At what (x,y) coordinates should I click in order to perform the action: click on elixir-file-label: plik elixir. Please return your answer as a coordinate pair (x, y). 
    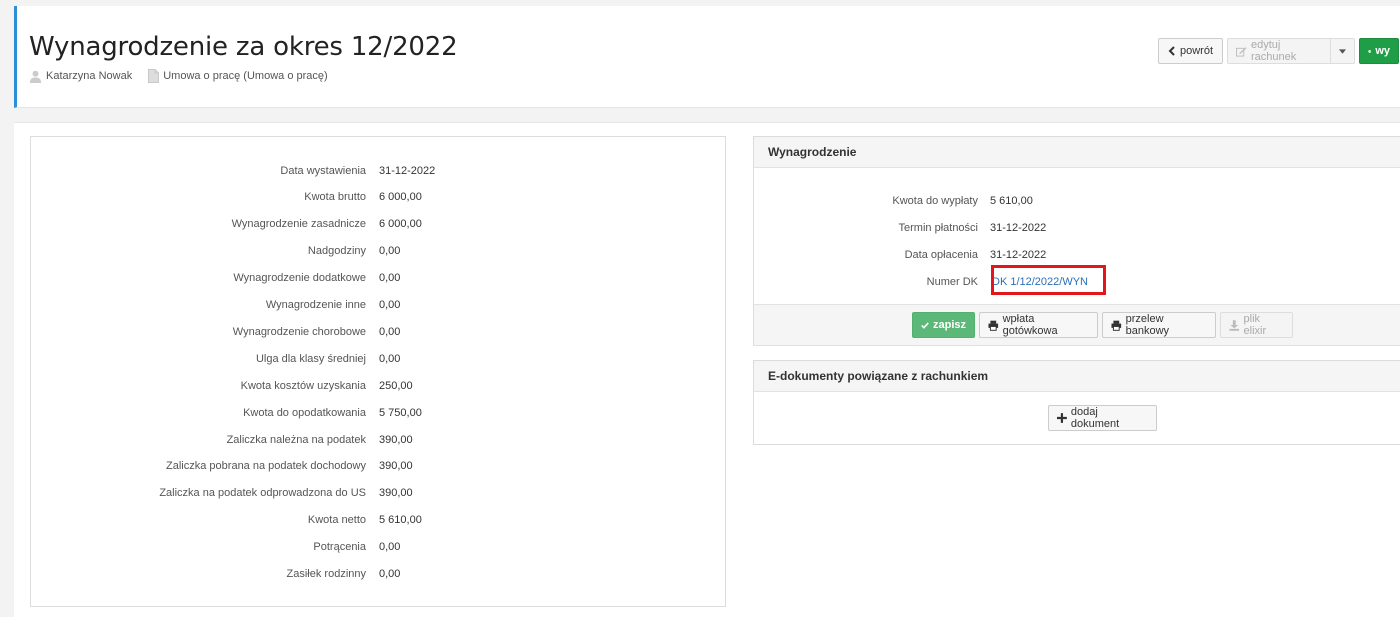
    Looking at the image, I should click on (1255, 325).